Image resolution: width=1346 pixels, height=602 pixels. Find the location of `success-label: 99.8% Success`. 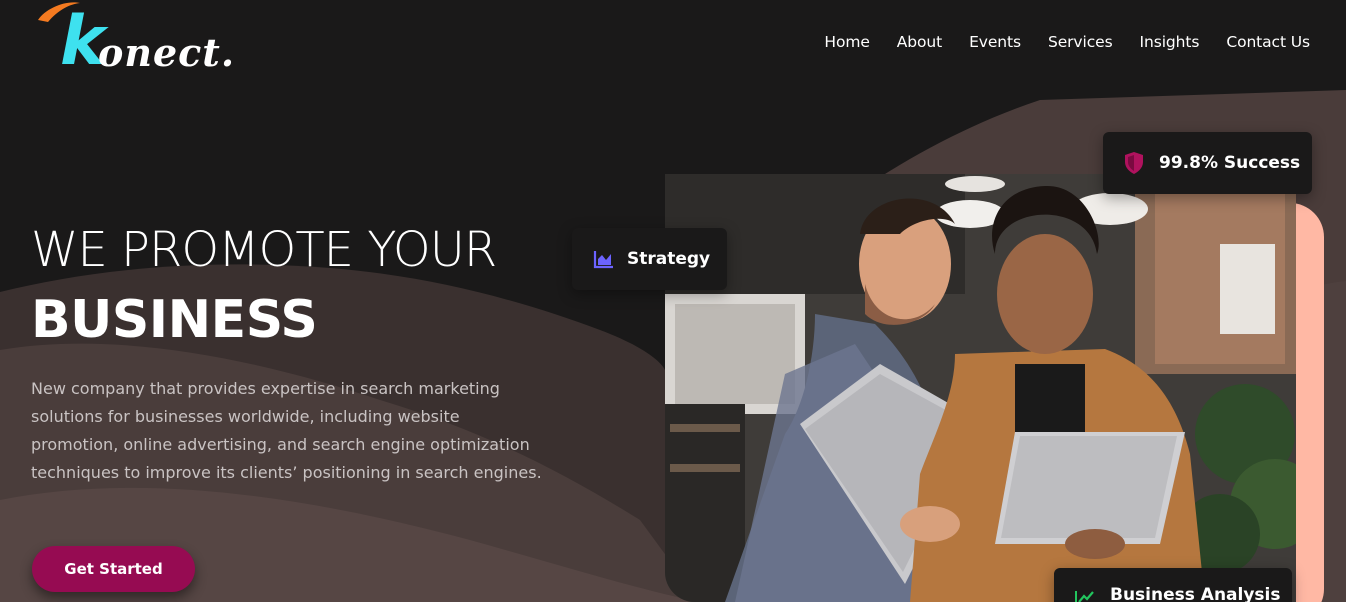

success-label: 99.8% Success is located at coordinates (1230, 163).